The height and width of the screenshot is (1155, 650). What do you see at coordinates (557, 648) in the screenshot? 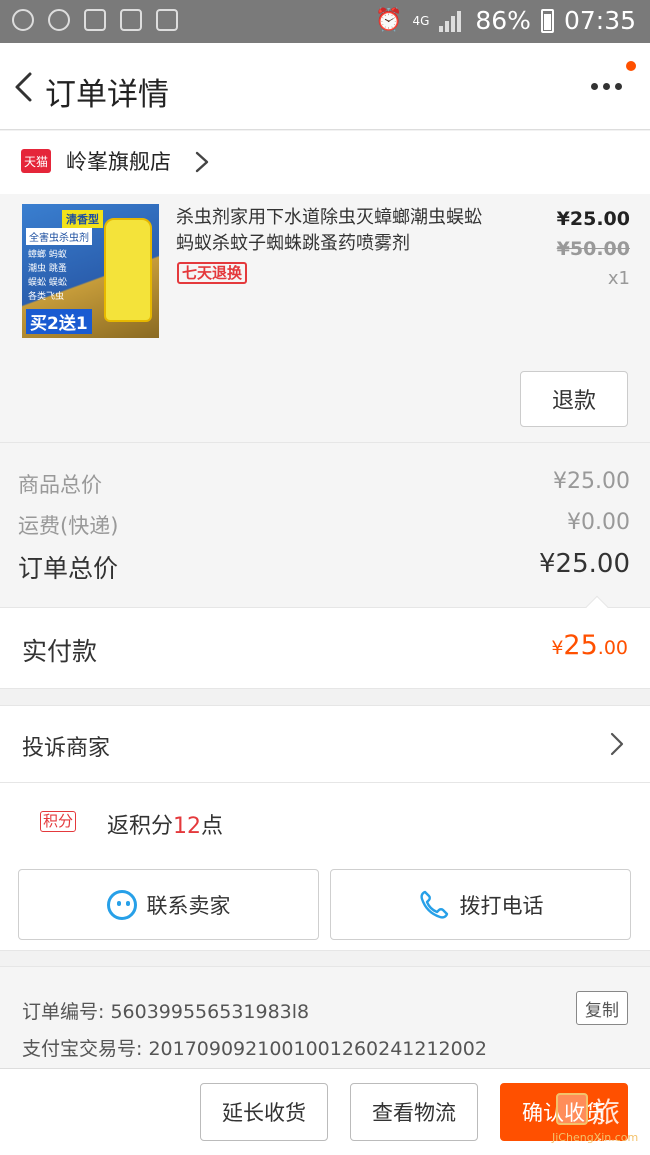
I see `currency-symbol: ¥` at bounding box center [557, 648].